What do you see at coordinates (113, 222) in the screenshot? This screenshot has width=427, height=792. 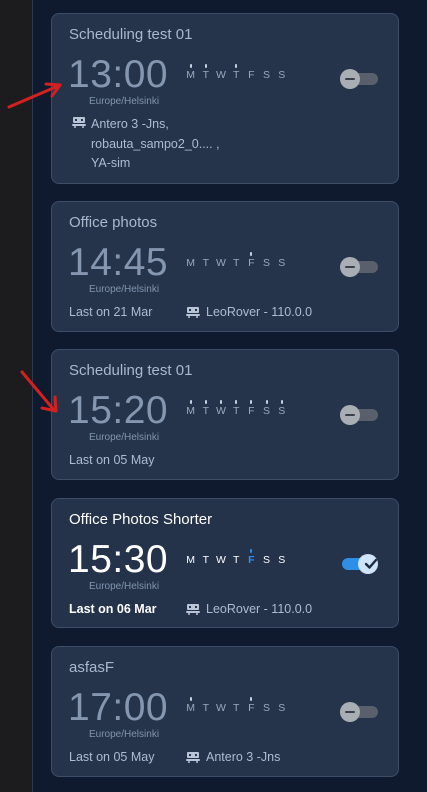 I see `schedule-title: Office photos` at bounding box center [113, 222].